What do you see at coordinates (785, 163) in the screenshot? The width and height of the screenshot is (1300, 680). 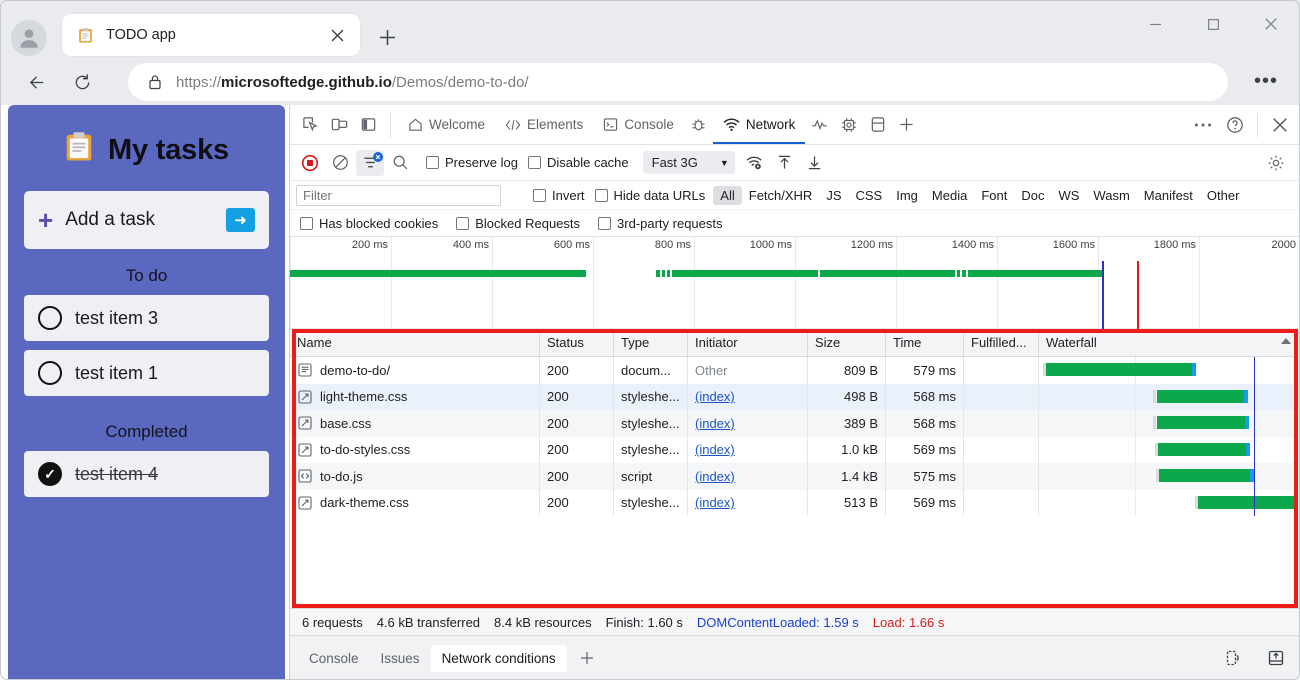 I see `export-har-icon` at bounding box center [785, 163].